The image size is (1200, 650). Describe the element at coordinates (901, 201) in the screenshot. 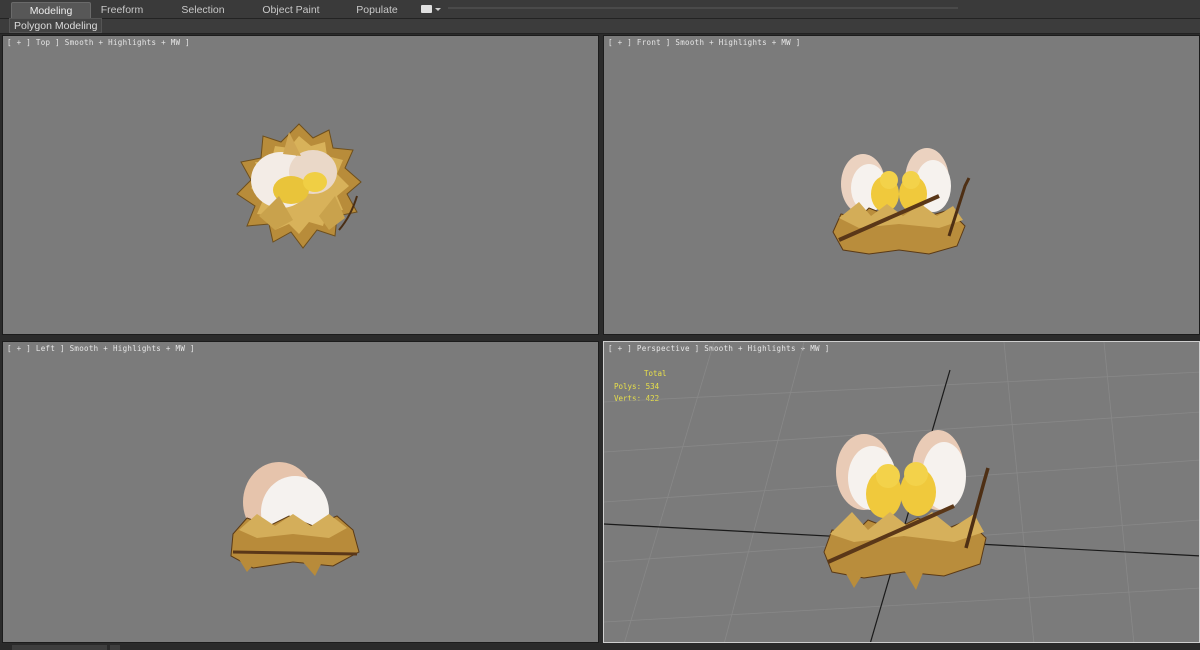

I see `nest-model-front` at that location.